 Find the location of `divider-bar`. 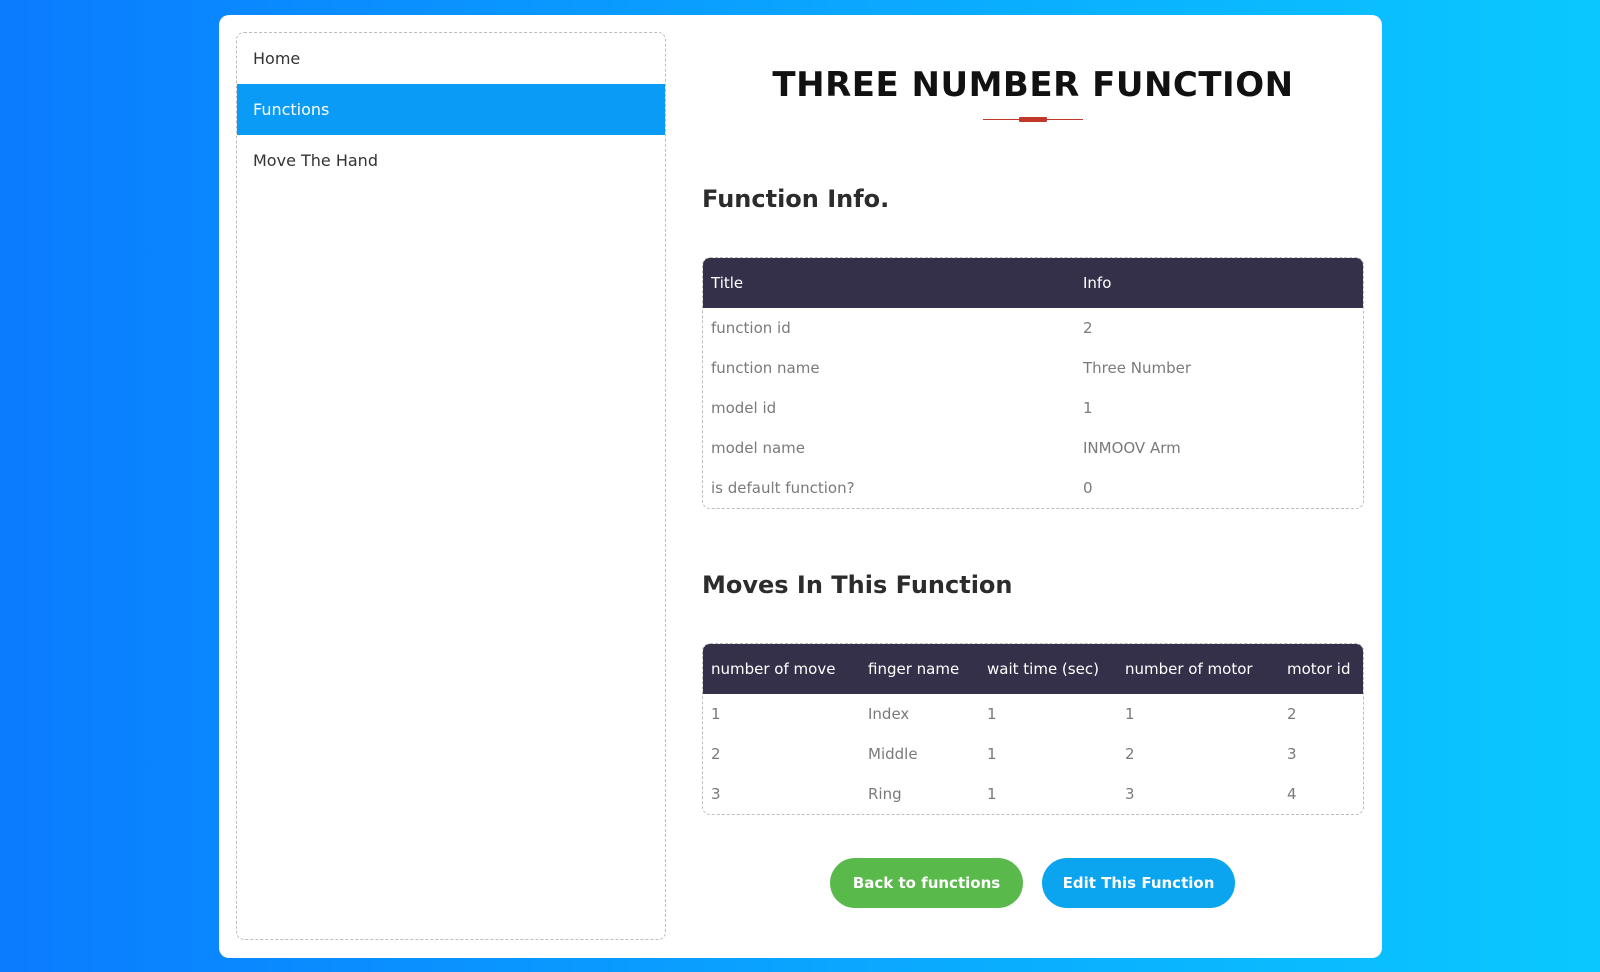

divider-bar is located at coordinates (1033, 119).